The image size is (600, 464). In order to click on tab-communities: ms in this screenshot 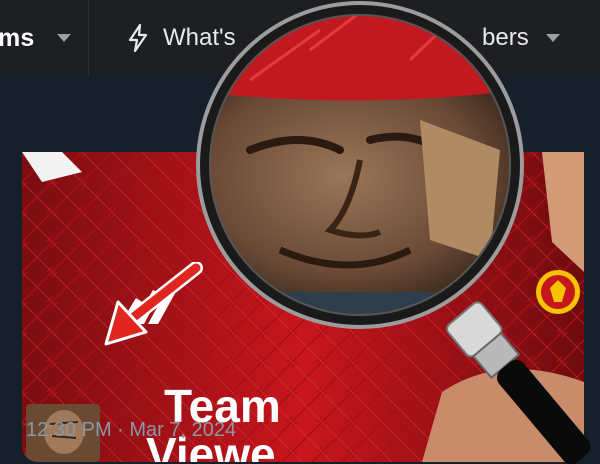, I will do `click(44, 38)`.